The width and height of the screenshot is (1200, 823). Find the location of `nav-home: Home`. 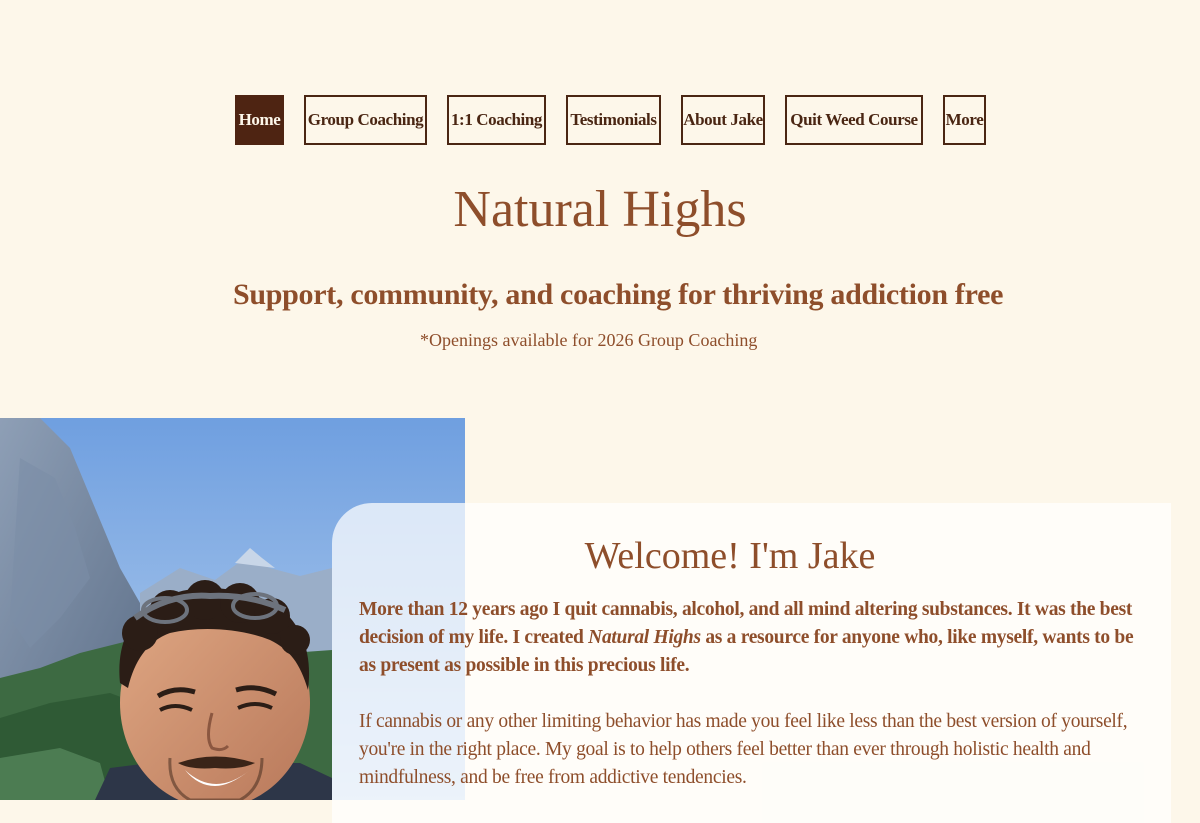

nav-home: Home is located at coordinates (259, 120).